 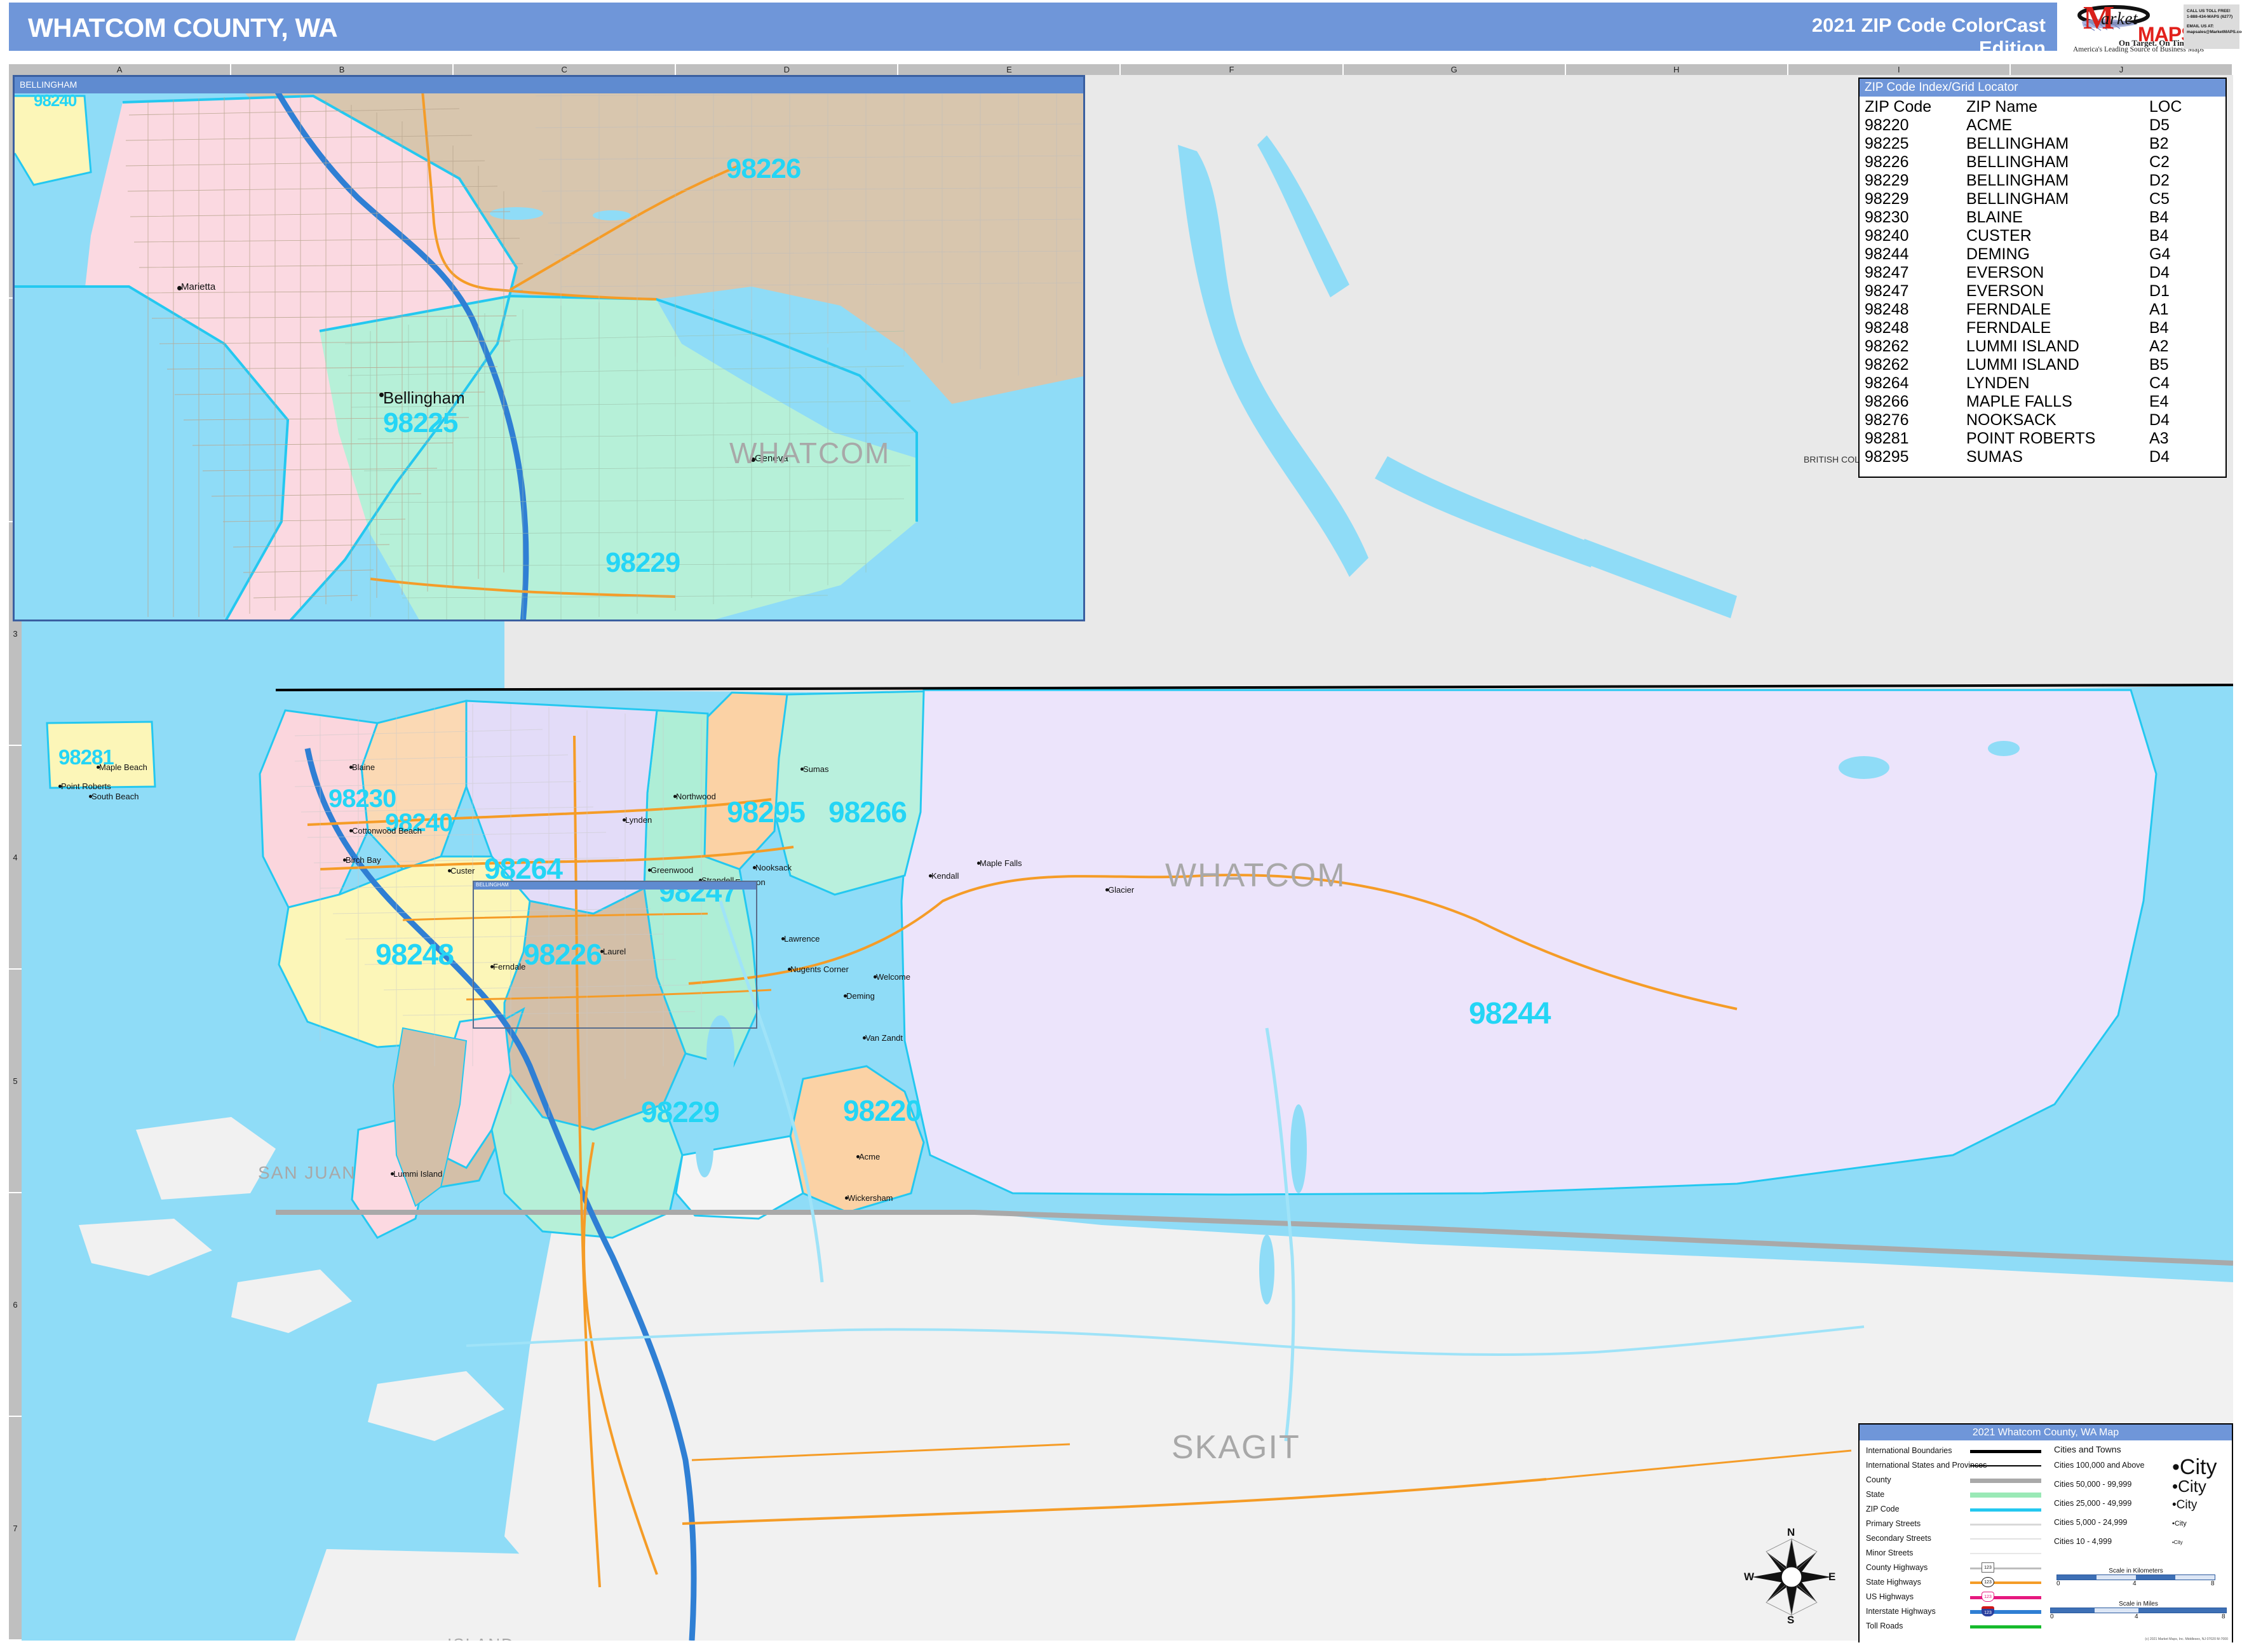 What do you see at coordinates (1898, 1538) in the screenshot?
I see `legend-label: Secondary Streets` at bounding box center [1898, 1538].